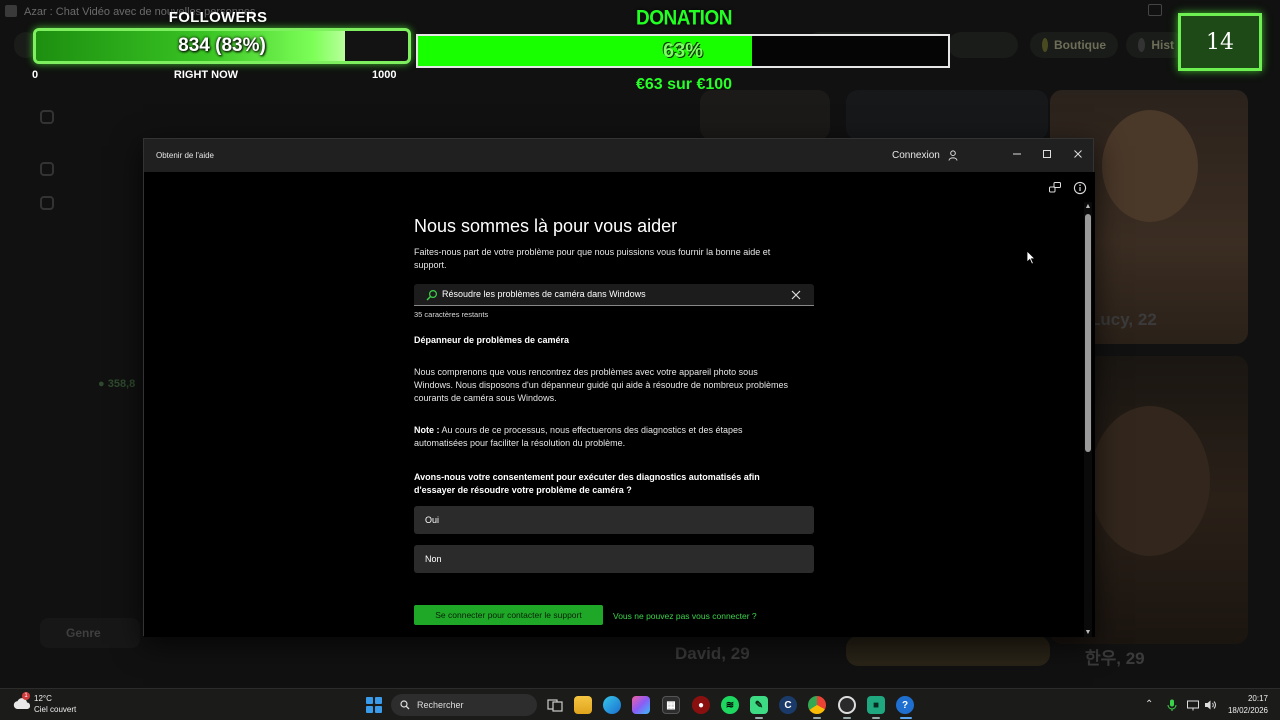 The width and height of the screenshot is (1280, 720). Describe the element at coordinates (433, 559) in the screenshot. I see `option-no-label: Non` at that location.